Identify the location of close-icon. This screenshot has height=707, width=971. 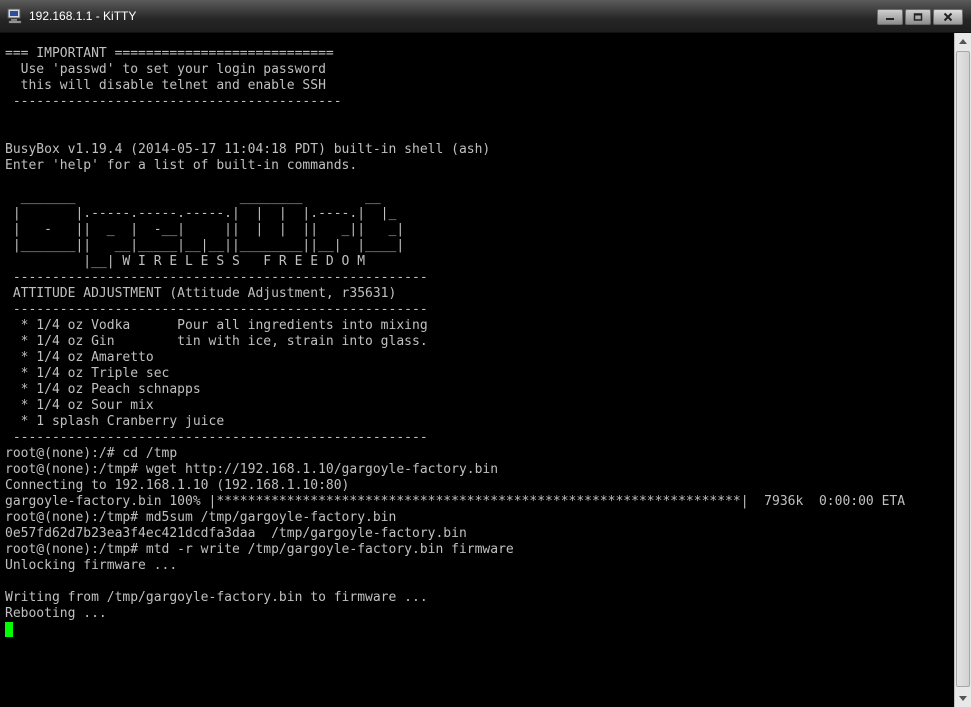
(948, 17).